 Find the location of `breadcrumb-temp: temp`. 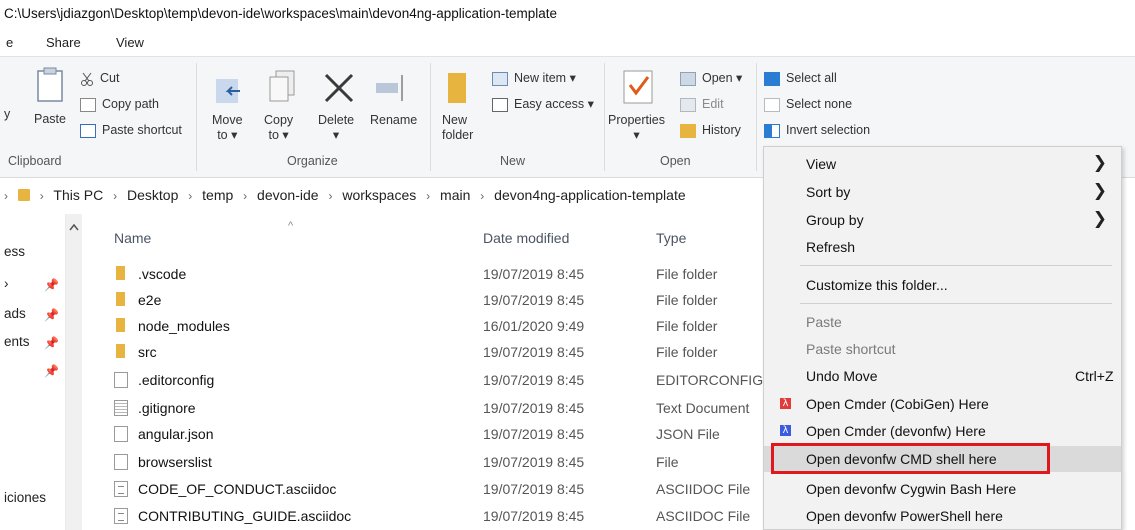

breadcrumb-temp: temp is located at coordinates (217, 195).